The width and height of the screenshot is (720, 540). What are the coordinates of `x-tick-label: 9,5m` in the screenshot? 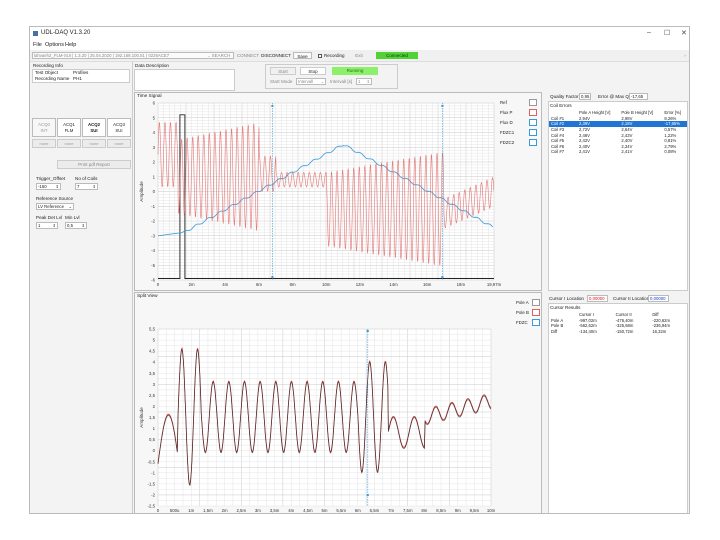 It's located at (475, 510).